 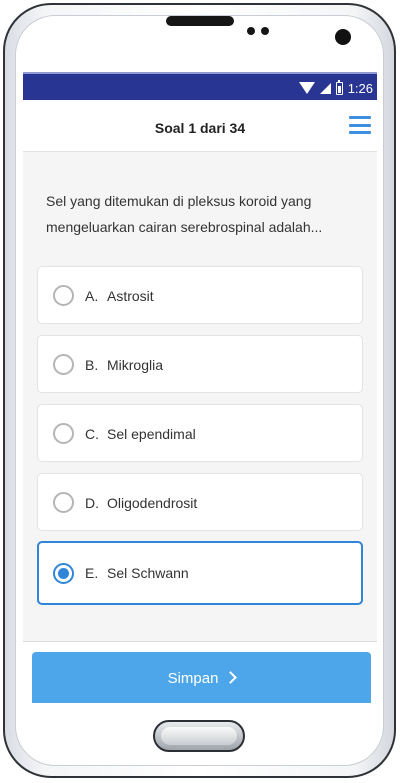 I want to click on option-letter: C., so click(x=92, y=434).